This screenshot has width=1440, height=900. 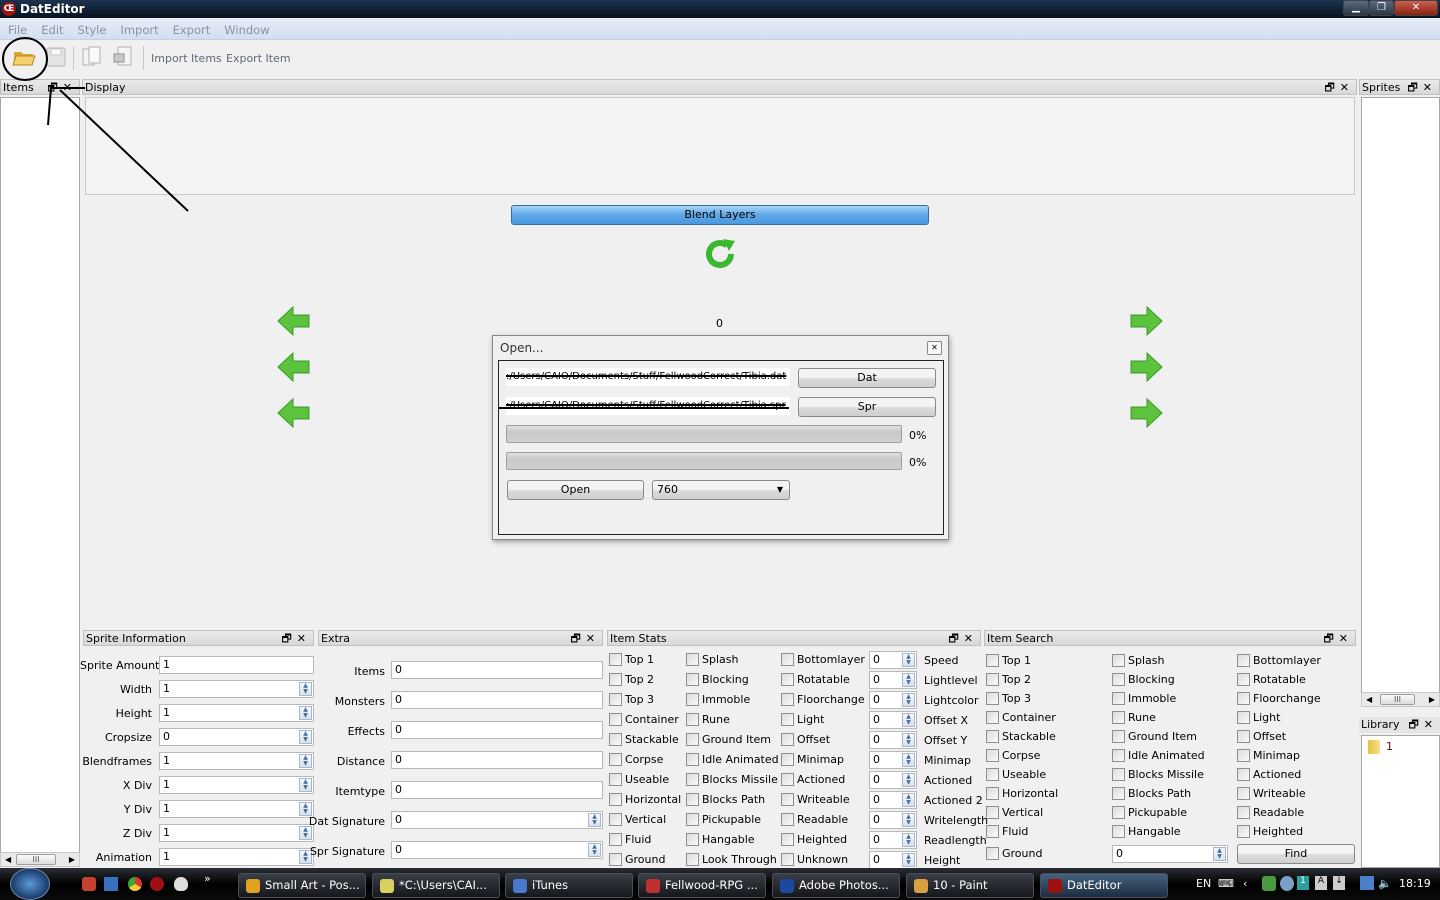 What do you see at coordinates (1287, 883) in the screenshot?
I see `gauge-icon` at bounding box center [1287, 883].